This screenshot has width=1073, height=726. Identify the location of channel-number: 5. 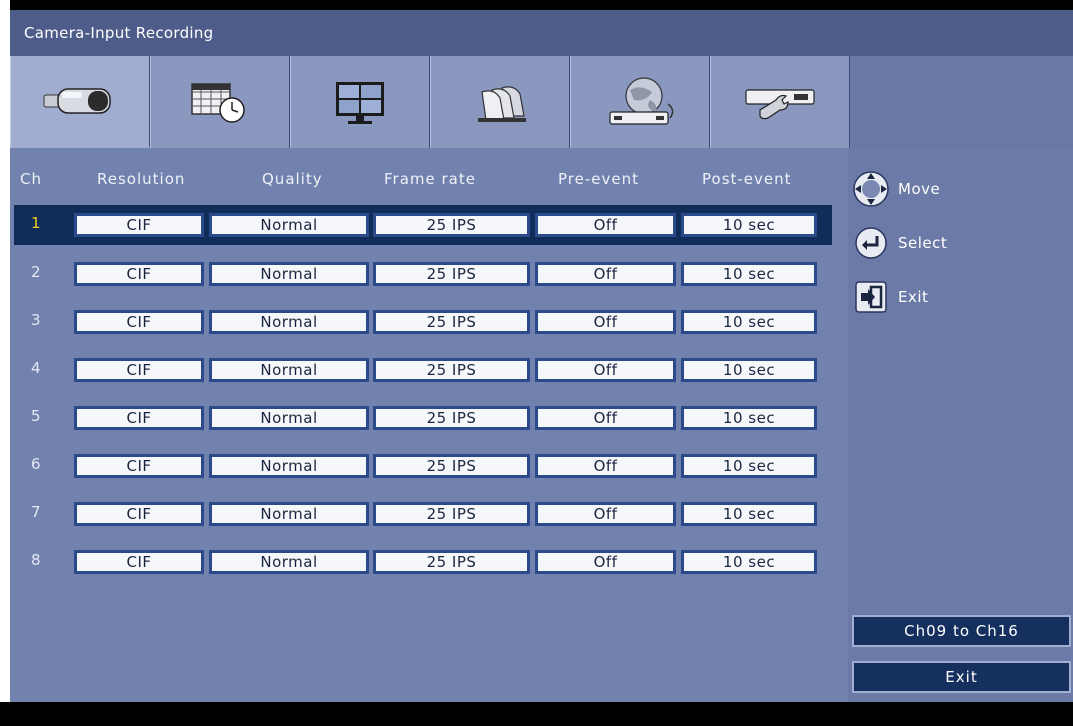
(36, 416).